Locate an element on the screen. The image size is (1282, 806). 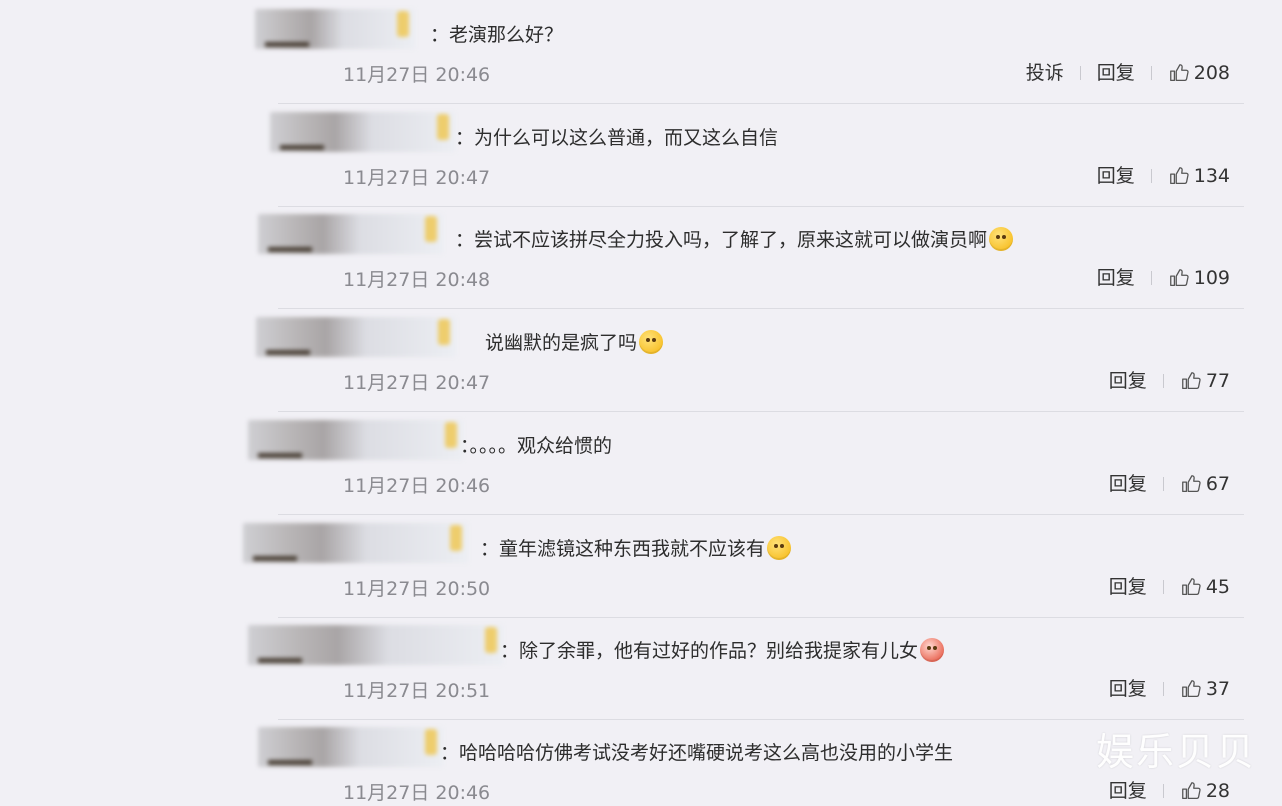
like-button: 67 is located at coordinates (1205, 484).